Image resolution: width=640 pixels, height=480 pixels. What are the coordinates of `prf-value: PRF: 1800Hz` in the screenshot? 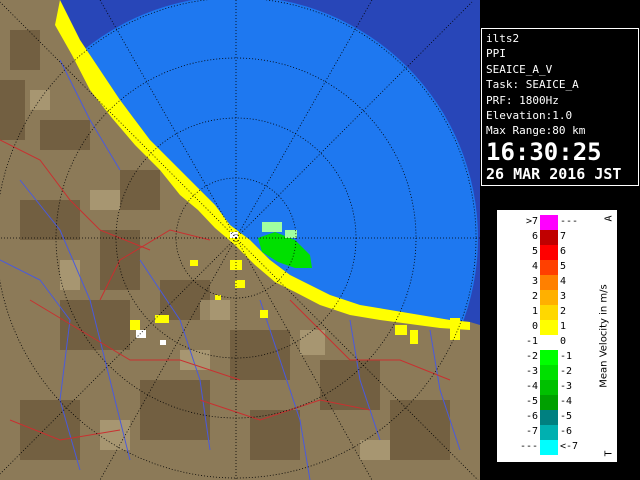 It's located at (522, 100).